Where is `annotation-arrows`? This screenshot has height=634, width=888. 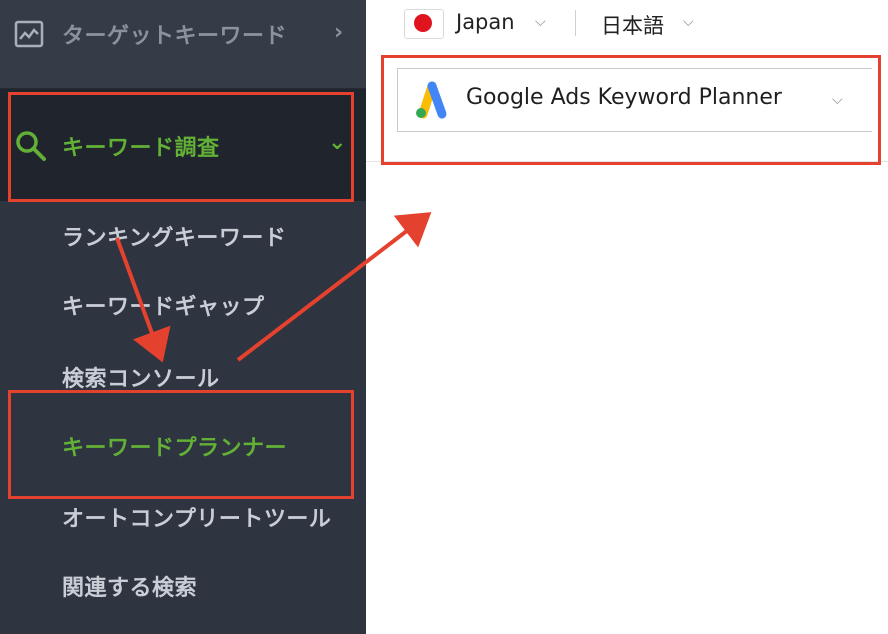 annotation-arrows is located at coordinates (273, 287).